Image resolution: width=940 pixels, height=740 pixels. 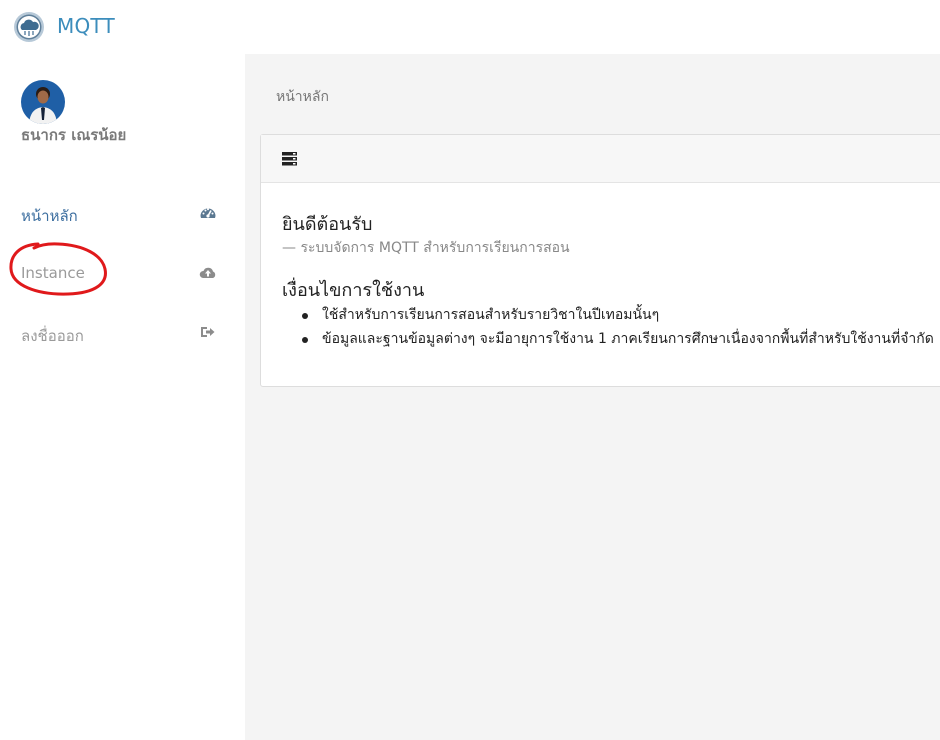 What do you see at coordinates (600, 159) in the screenshot?
I see `card-header` at bounding box center [600, 159].